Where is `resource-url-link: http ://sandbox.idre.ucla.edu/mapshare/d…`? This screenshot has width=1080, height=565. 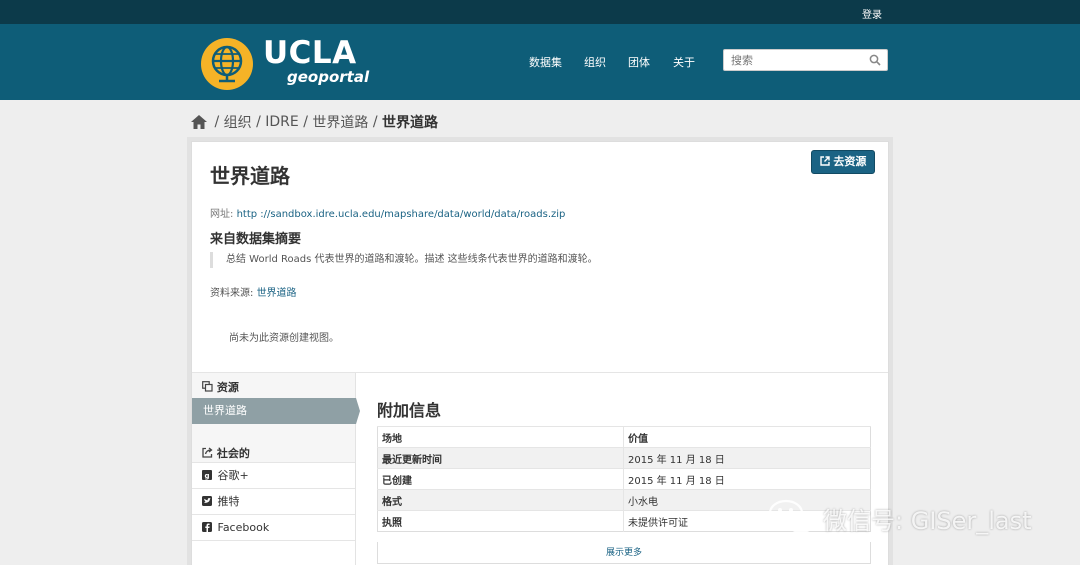
resource-url-link: http ://sandbox.idre.ucla.edu/mapshare/d… is located at coordinates (401, 214).